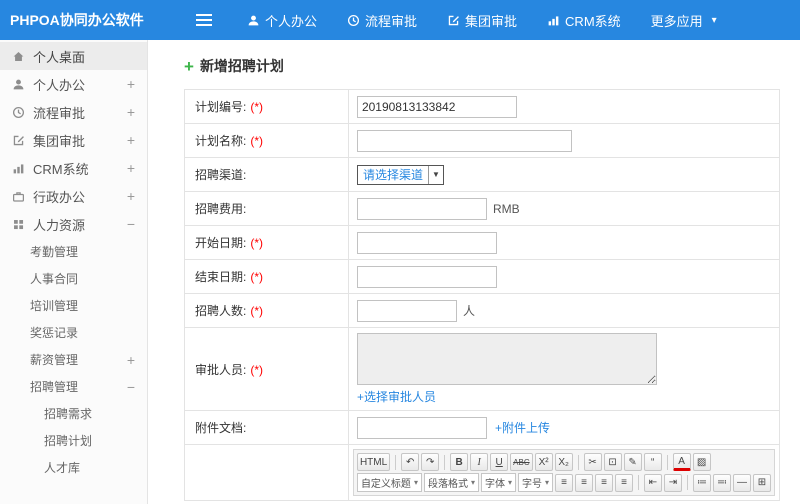  What do you see at coordinates (592, 462) in the screenshot?
I see `cut-button: ✂` at bounding box center [592, 462].